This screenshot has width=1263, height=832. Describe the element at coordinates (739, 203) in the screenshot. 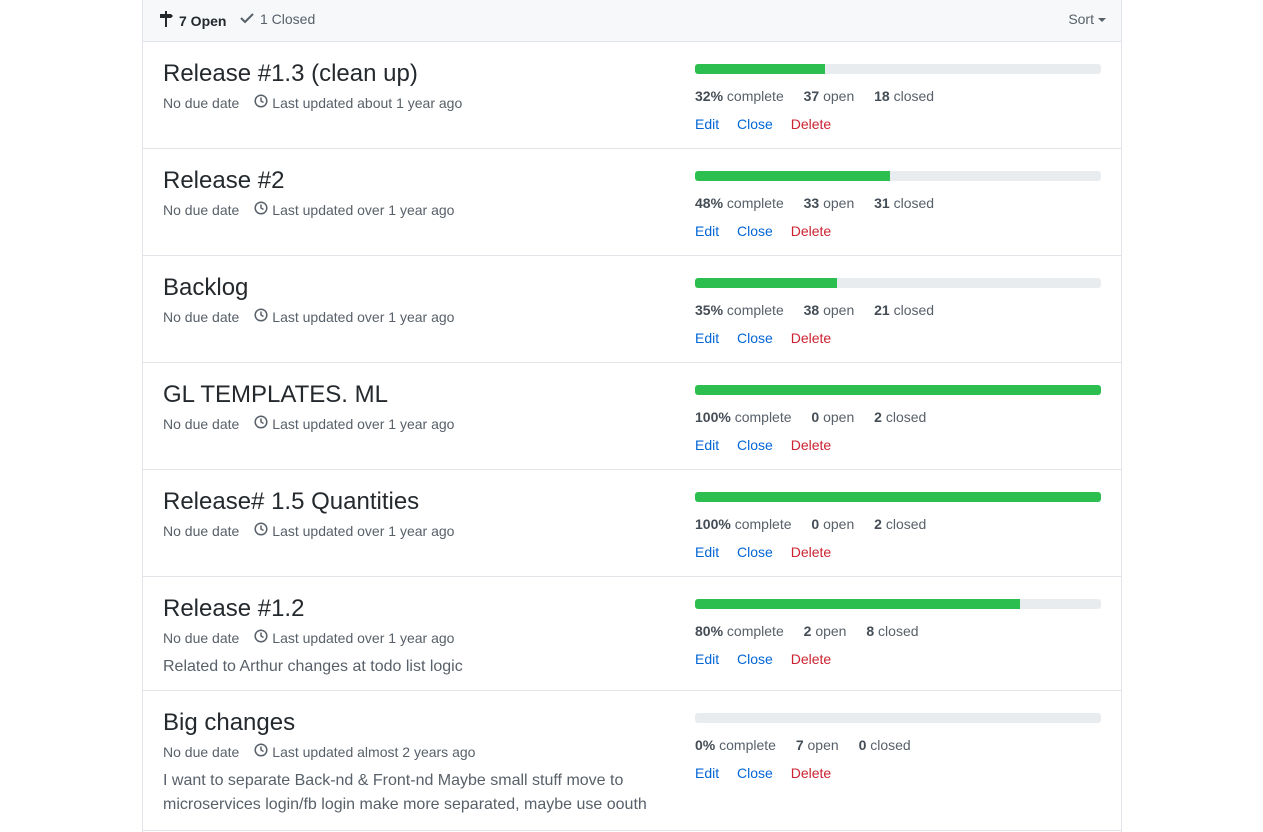

I see `percent-complete: 48% complete` at that location.